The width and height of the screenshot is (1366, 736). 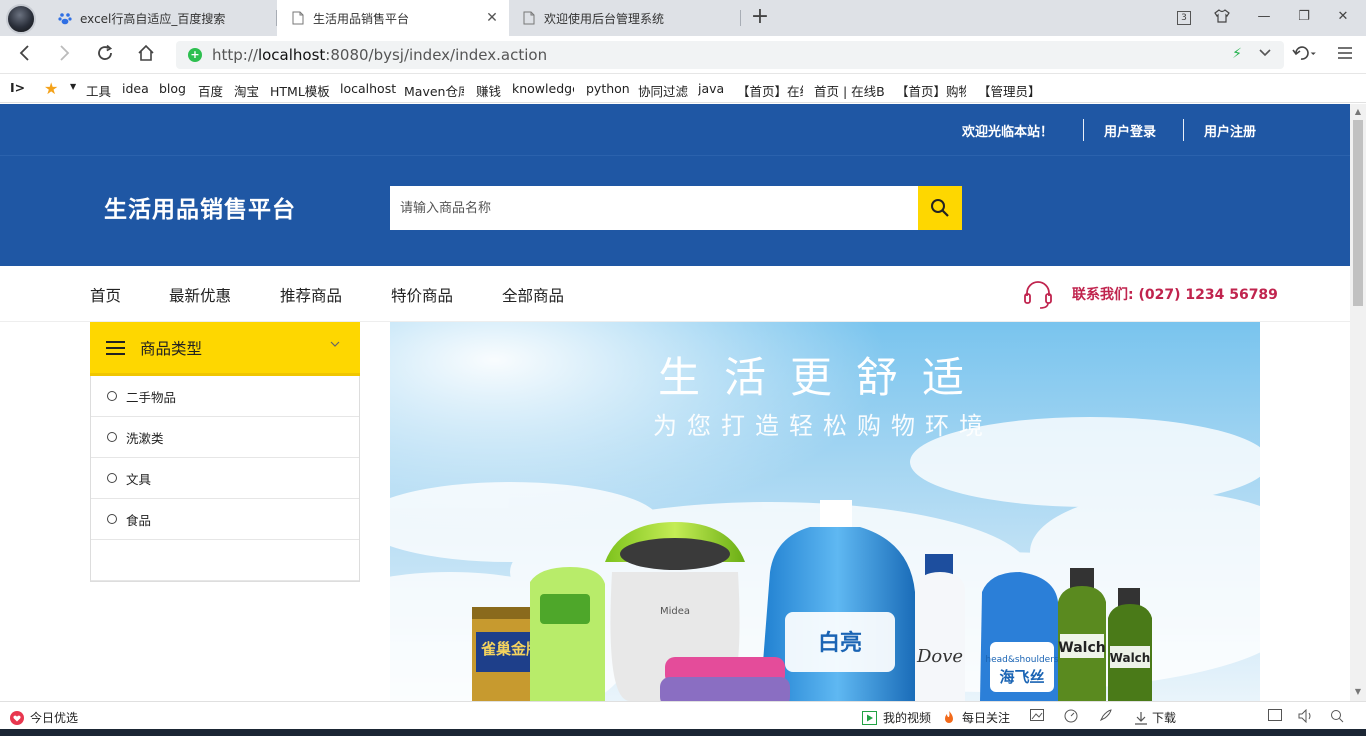 What do you see at coordinates (153, 18) in the screenshot?
I see `tab-title: excel行高自适应_百度搜索` at bounding box center [153, 18].